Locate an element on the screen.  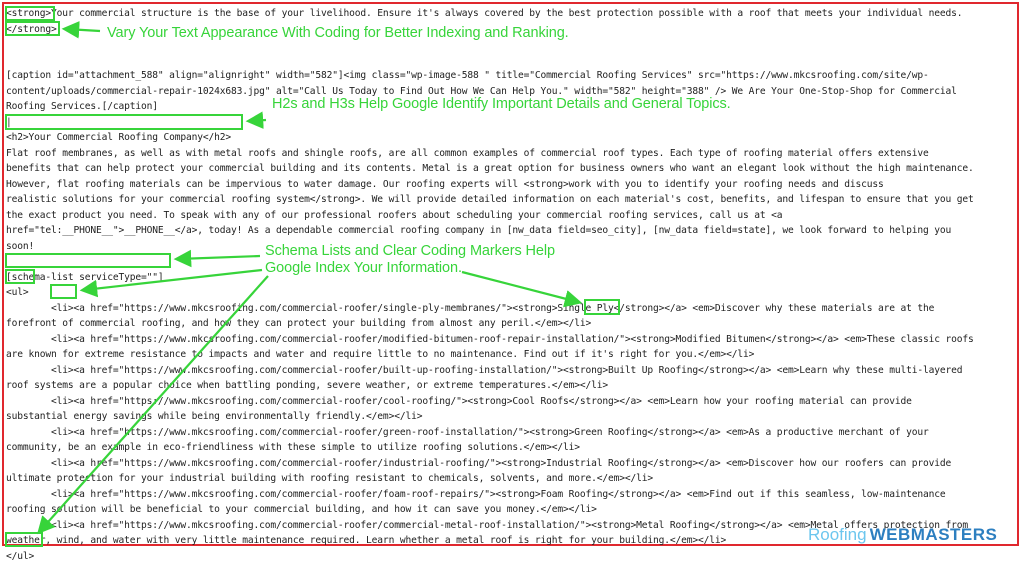
arrow-ul-close is located at coordinates (154, 403).